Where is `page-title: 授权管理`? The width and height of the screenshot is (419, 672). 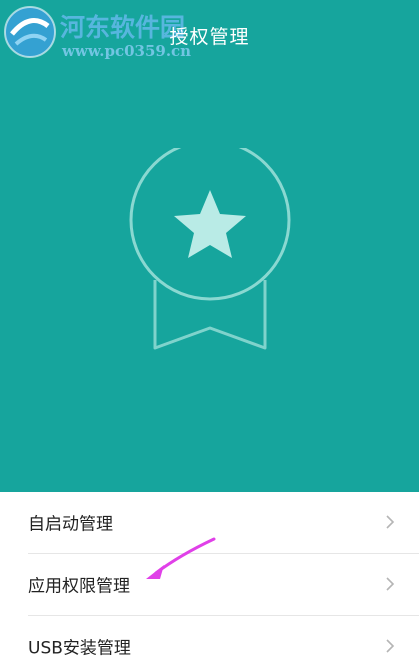 page-title: 授权管理 is located at coordinates (209, 37).